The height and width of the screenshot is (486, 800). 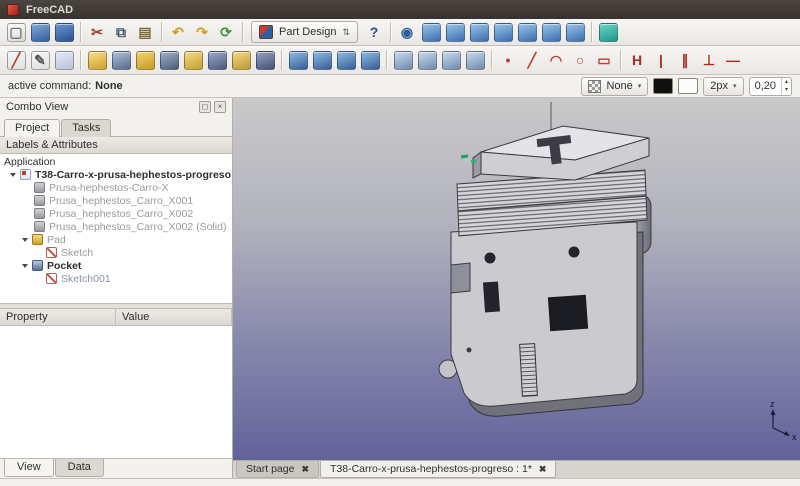 I want to click on undo-icon: ↶, so click(x=178, y=32).